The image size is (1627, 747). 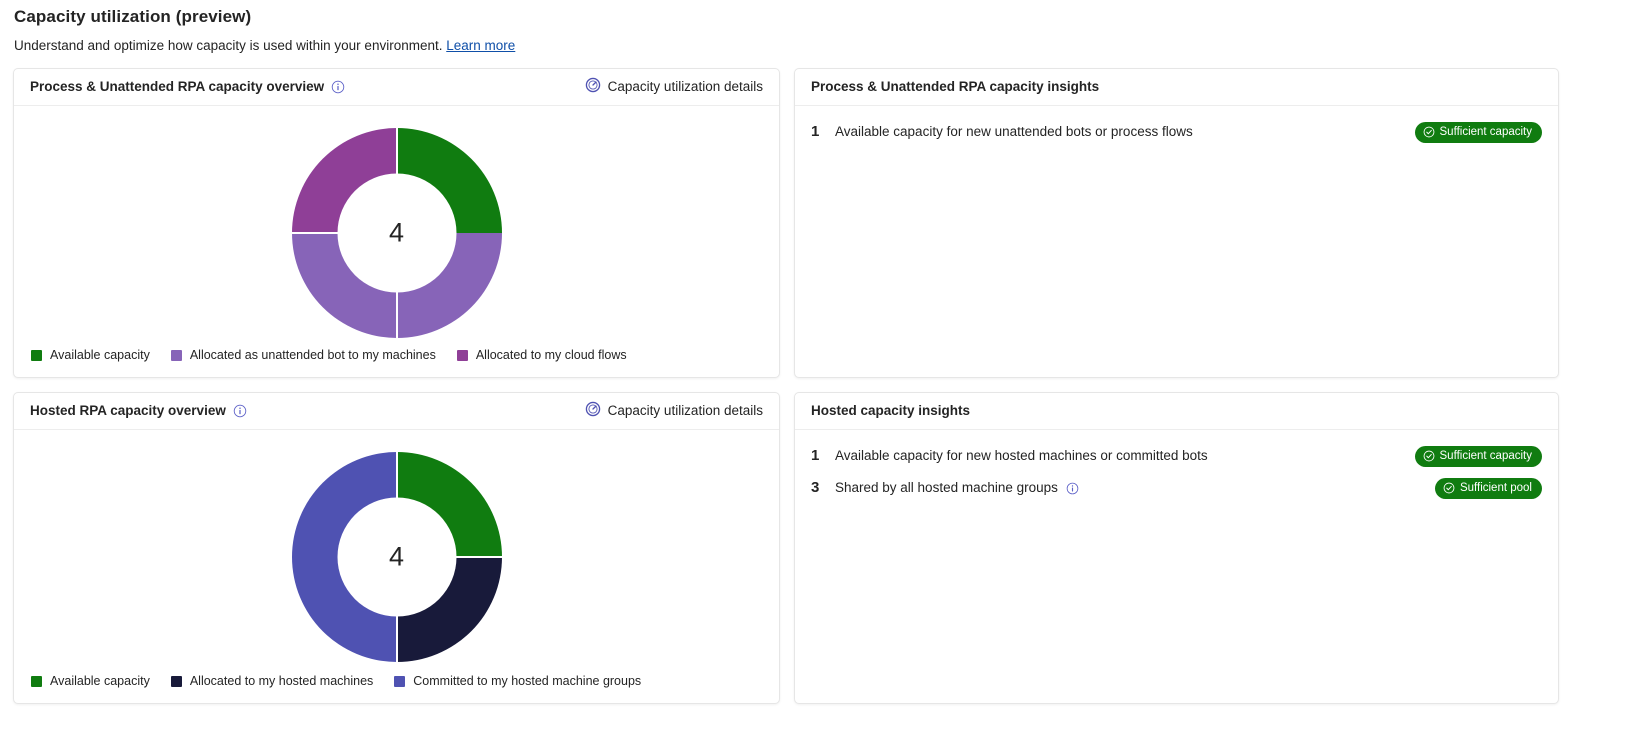 What do you see at coordinates (815, 487) in the screenshot?
I see `insight-count: 3` at bounding box center [815, 487].